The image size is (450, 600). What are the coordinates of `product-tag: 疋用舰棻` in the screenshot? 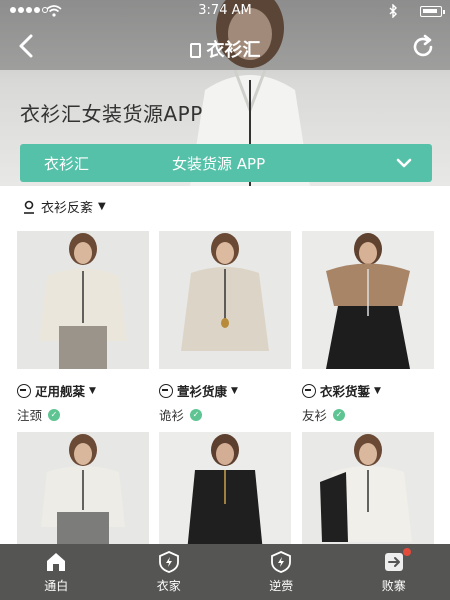 It's located at (60, 391).